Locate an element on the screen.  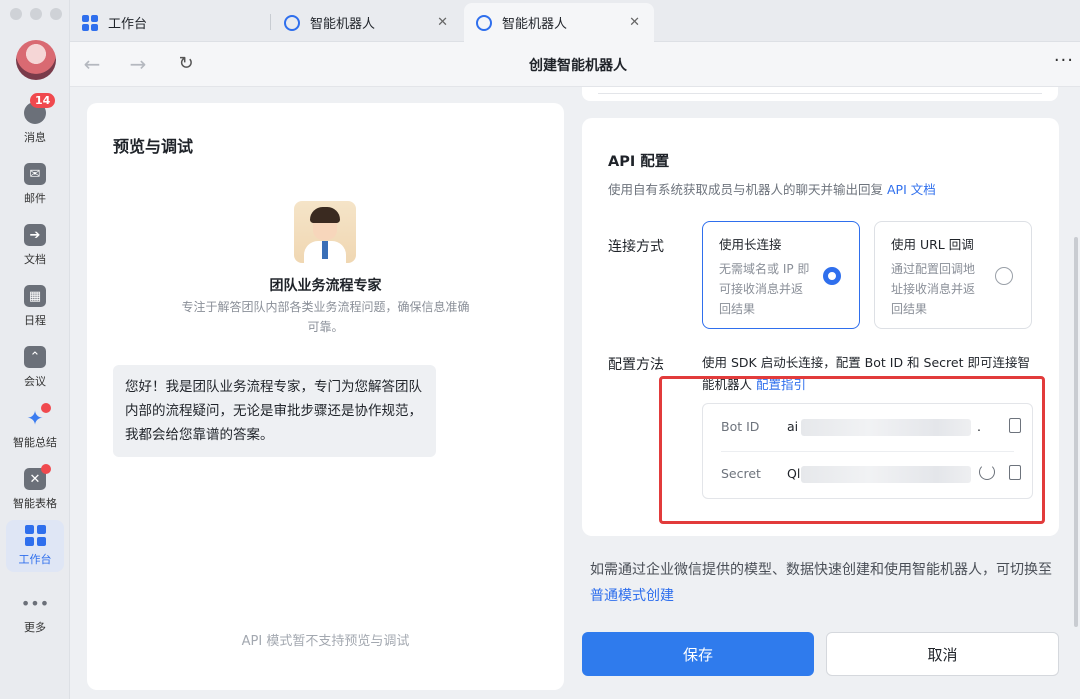
nav-bar: ← → ↻ 创建智能机器人 ··· is located at coordinates (575, 64).